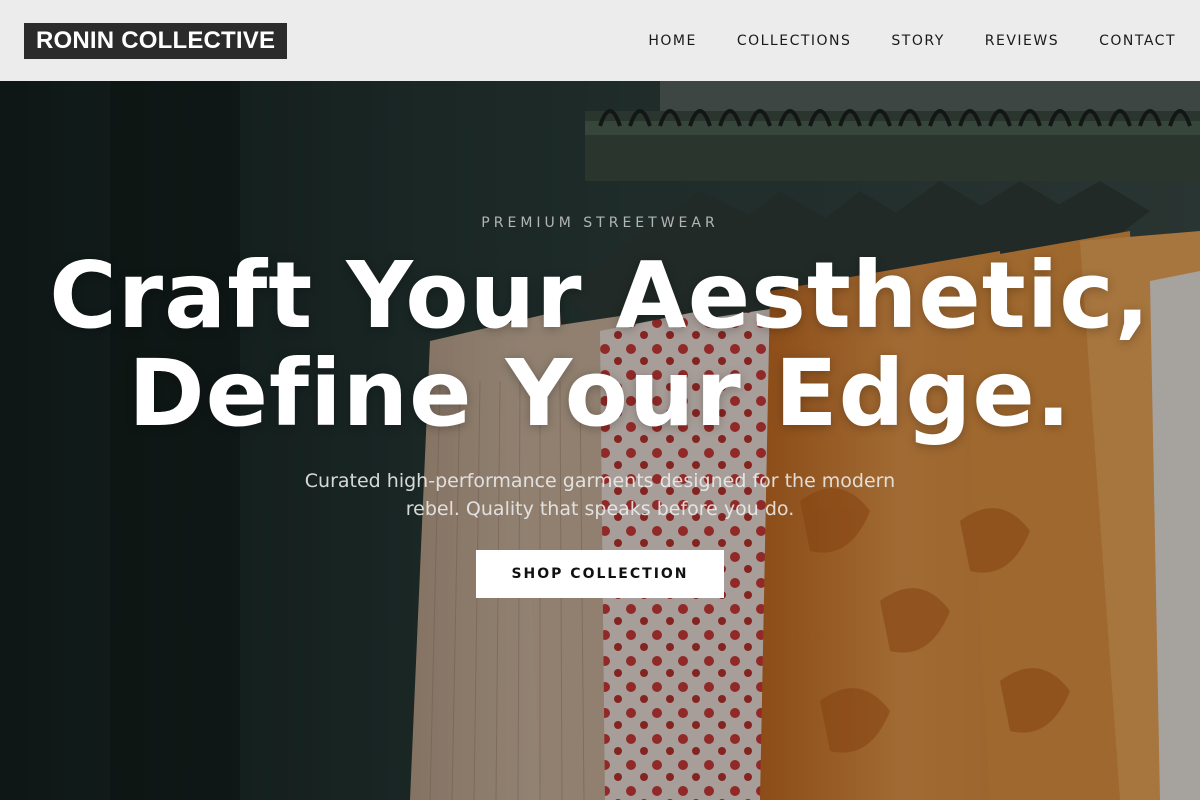 This screenshot has height=800, width=1200. What do you see at coordinates (794, 41) in the screenshot?
I see `nav-collections: COLLECTIONS` at bounding box center [794, 41].